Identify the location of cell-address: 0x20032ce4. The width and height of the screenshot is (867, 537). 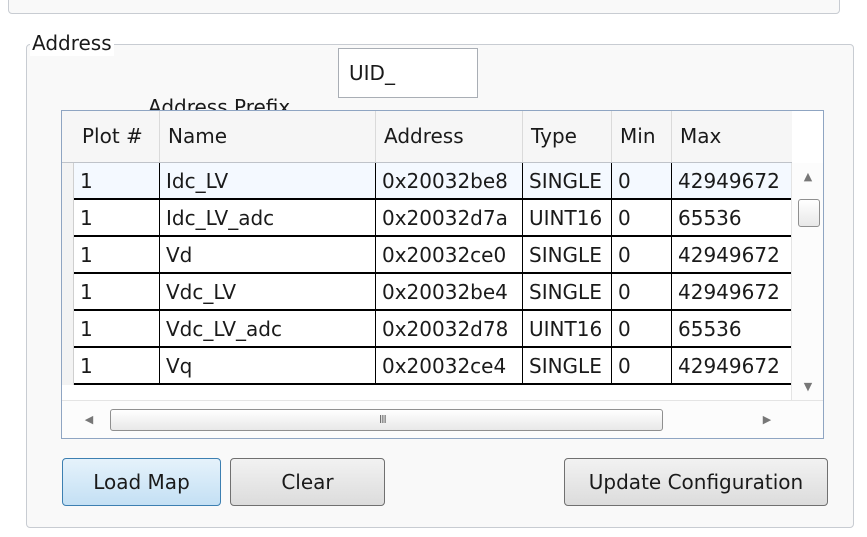
(449, 366).